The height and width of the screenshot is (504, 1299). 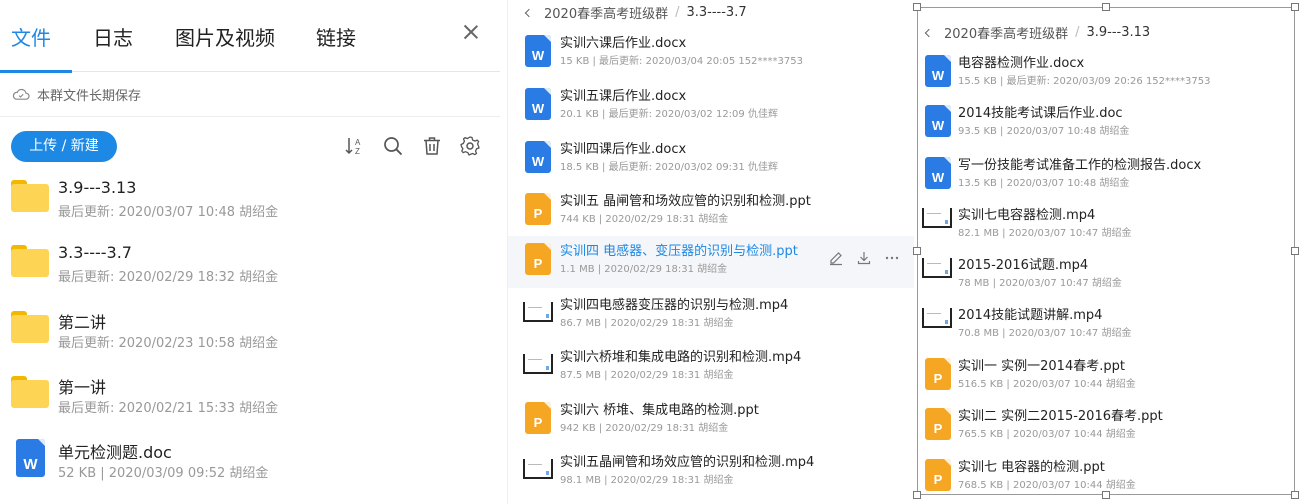 What do you see at coordinates (1047, 434) in the screenshot?
I see `file-meta: 765.5 KB | 2020/03/07 10:44 胡绍金` at bounding box center [1047, 434].